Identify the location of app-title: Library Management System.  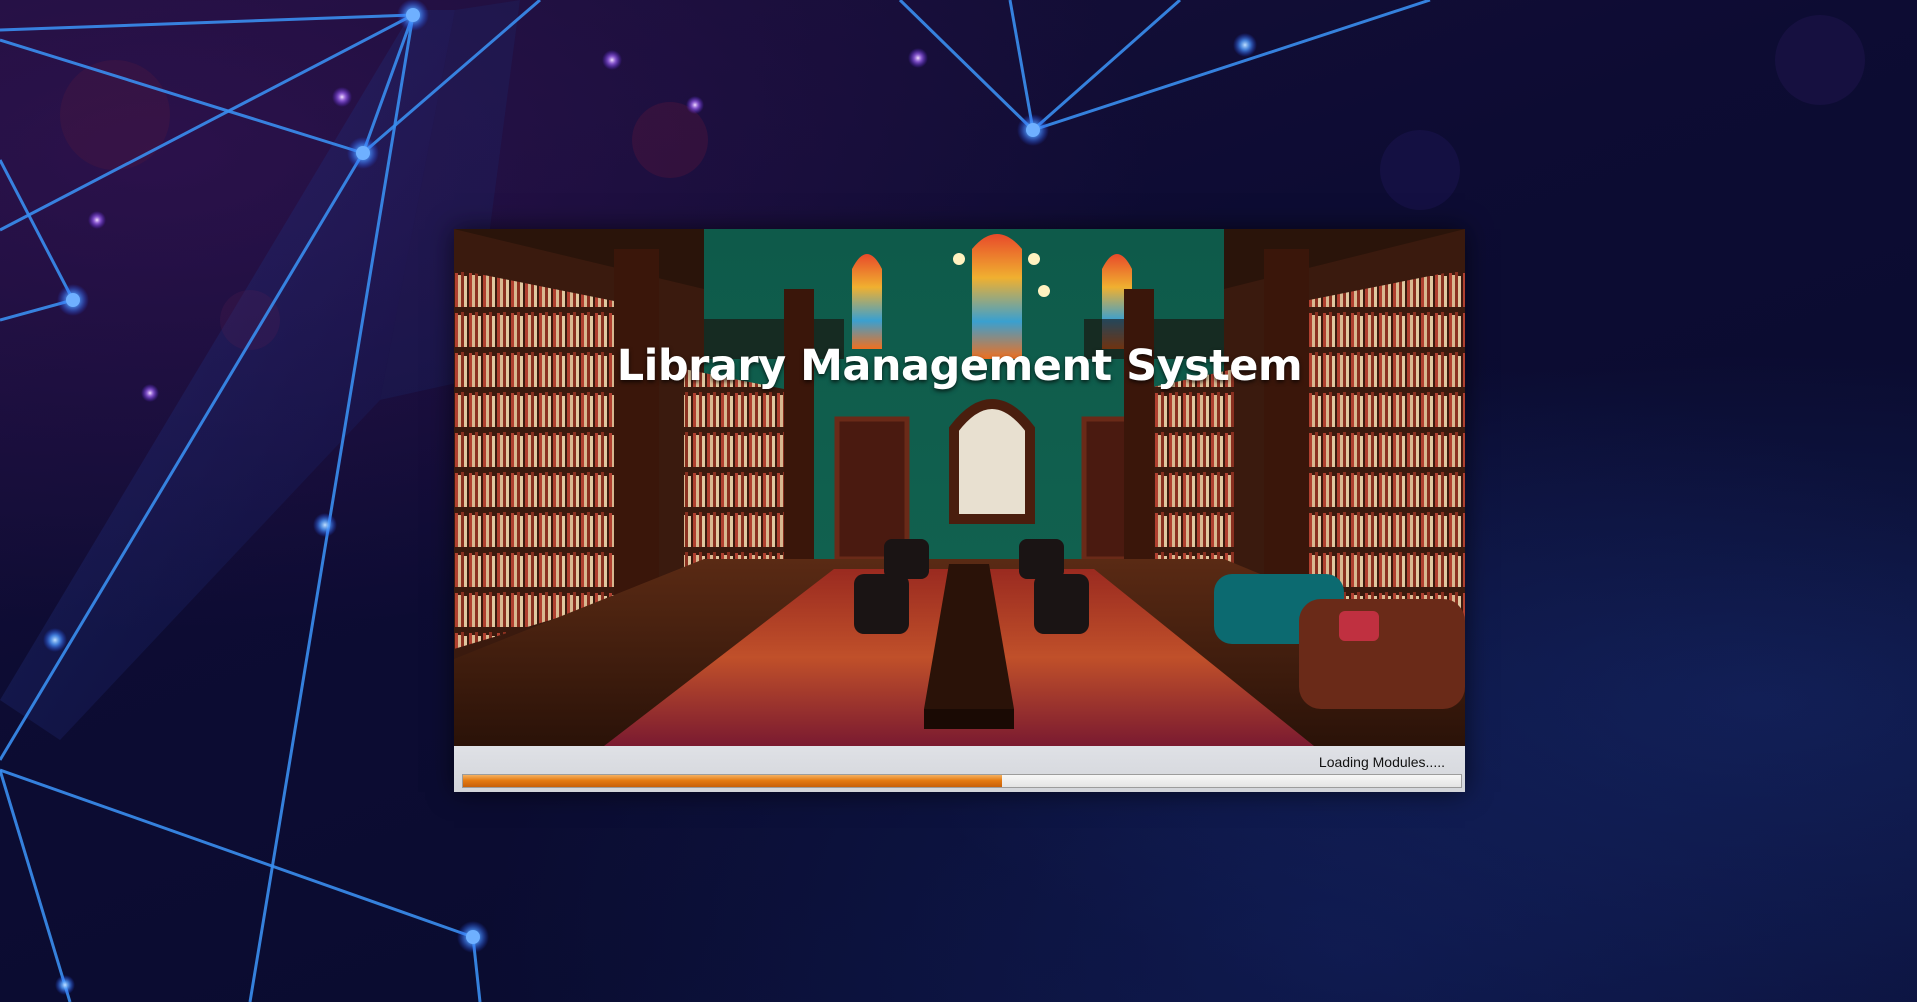
(959, 366).